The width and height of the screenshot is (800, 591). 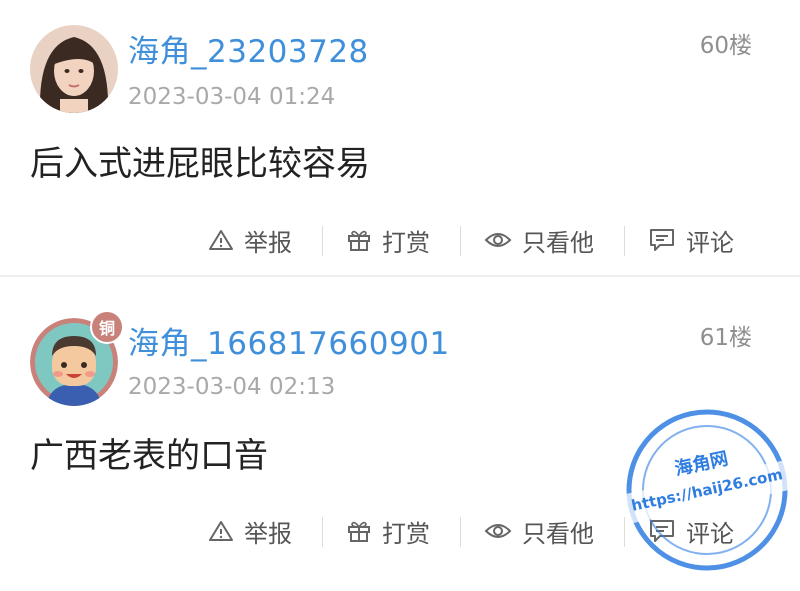 I want to click on report-button: 举报, so click(x=250, y=531).